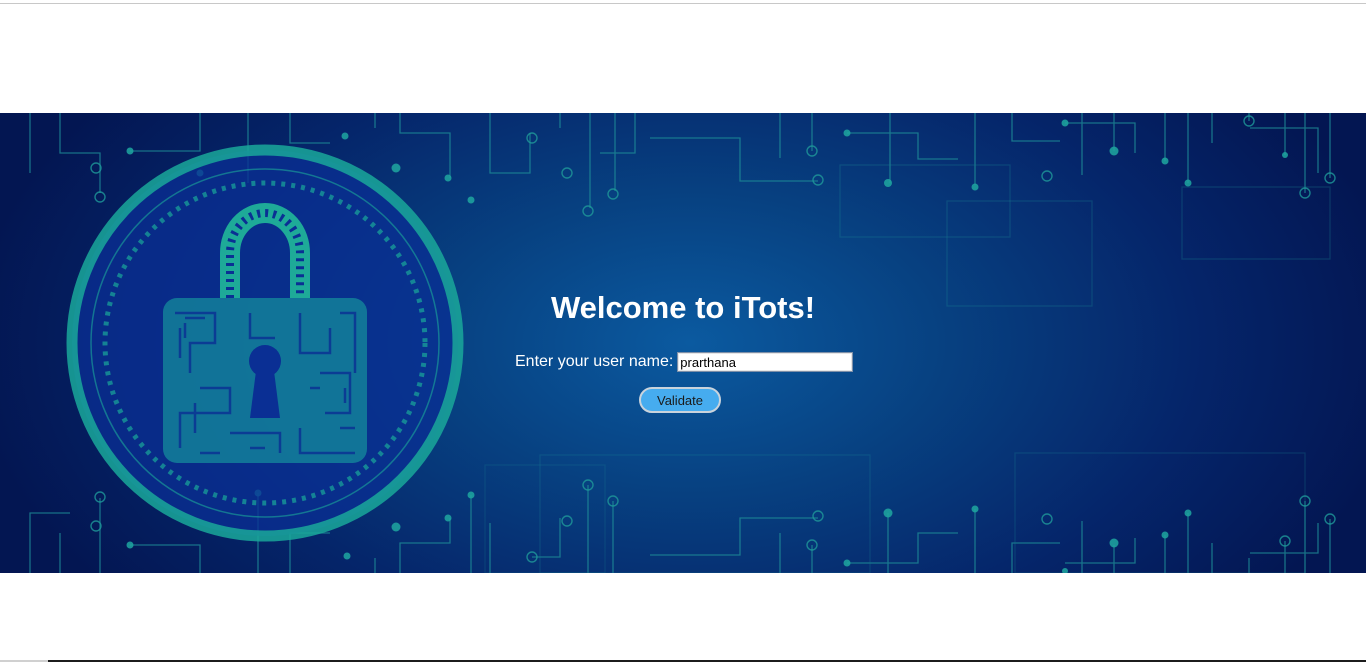 The width and height of the screenshot is (1366, 662). Describe the element at coordinates (683, 3) in the screenshot. I see `top-divider` at that location.